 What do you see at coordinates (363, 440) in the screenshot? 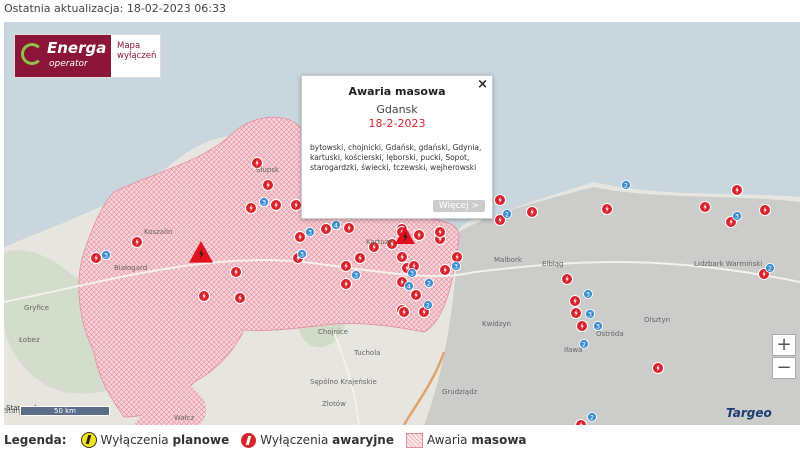
I see `legend-failure-bold: awaryjne` at bounding box center [363, 440].